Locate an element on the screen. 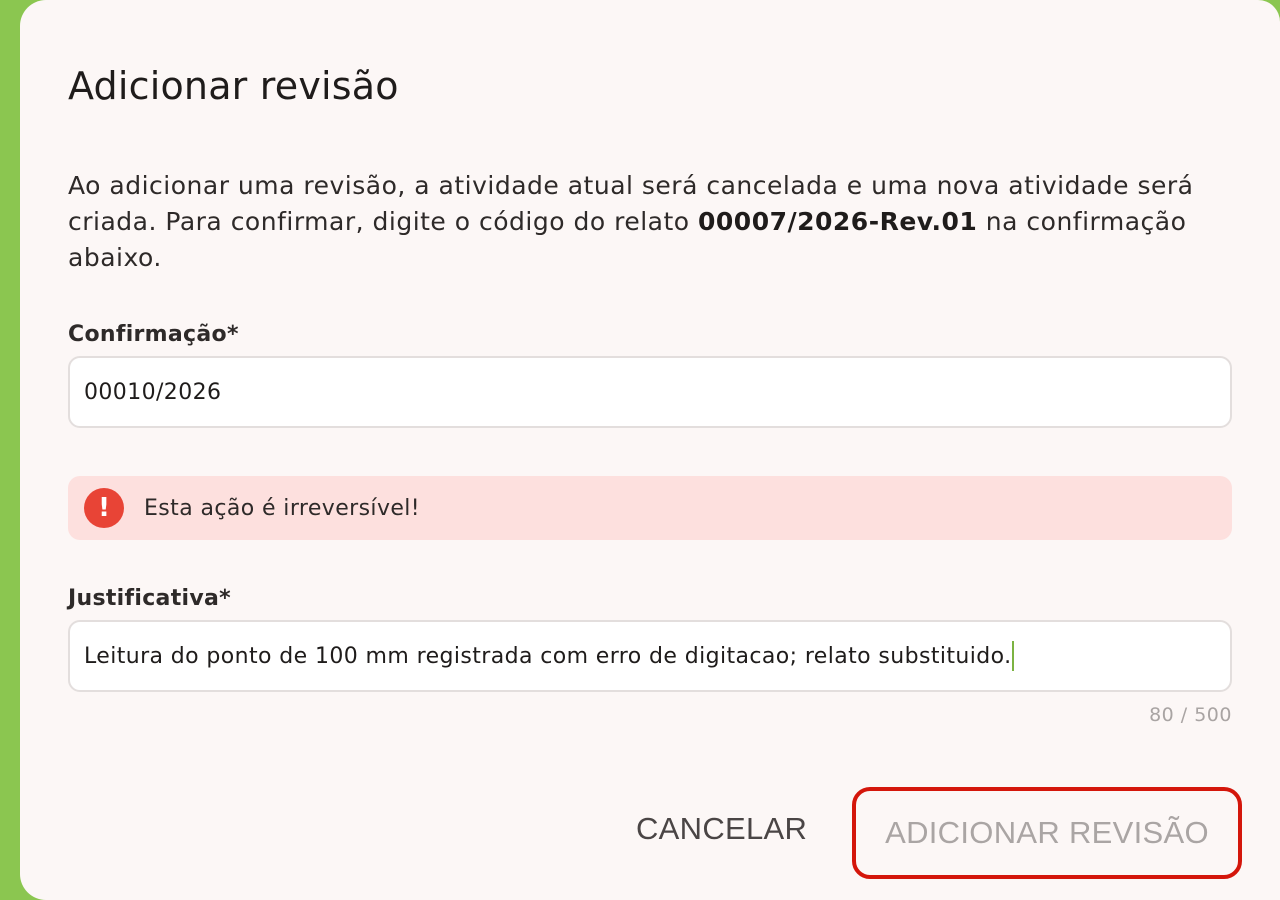  cancel-button: CANCELAR is located at coordinates (721, 829).